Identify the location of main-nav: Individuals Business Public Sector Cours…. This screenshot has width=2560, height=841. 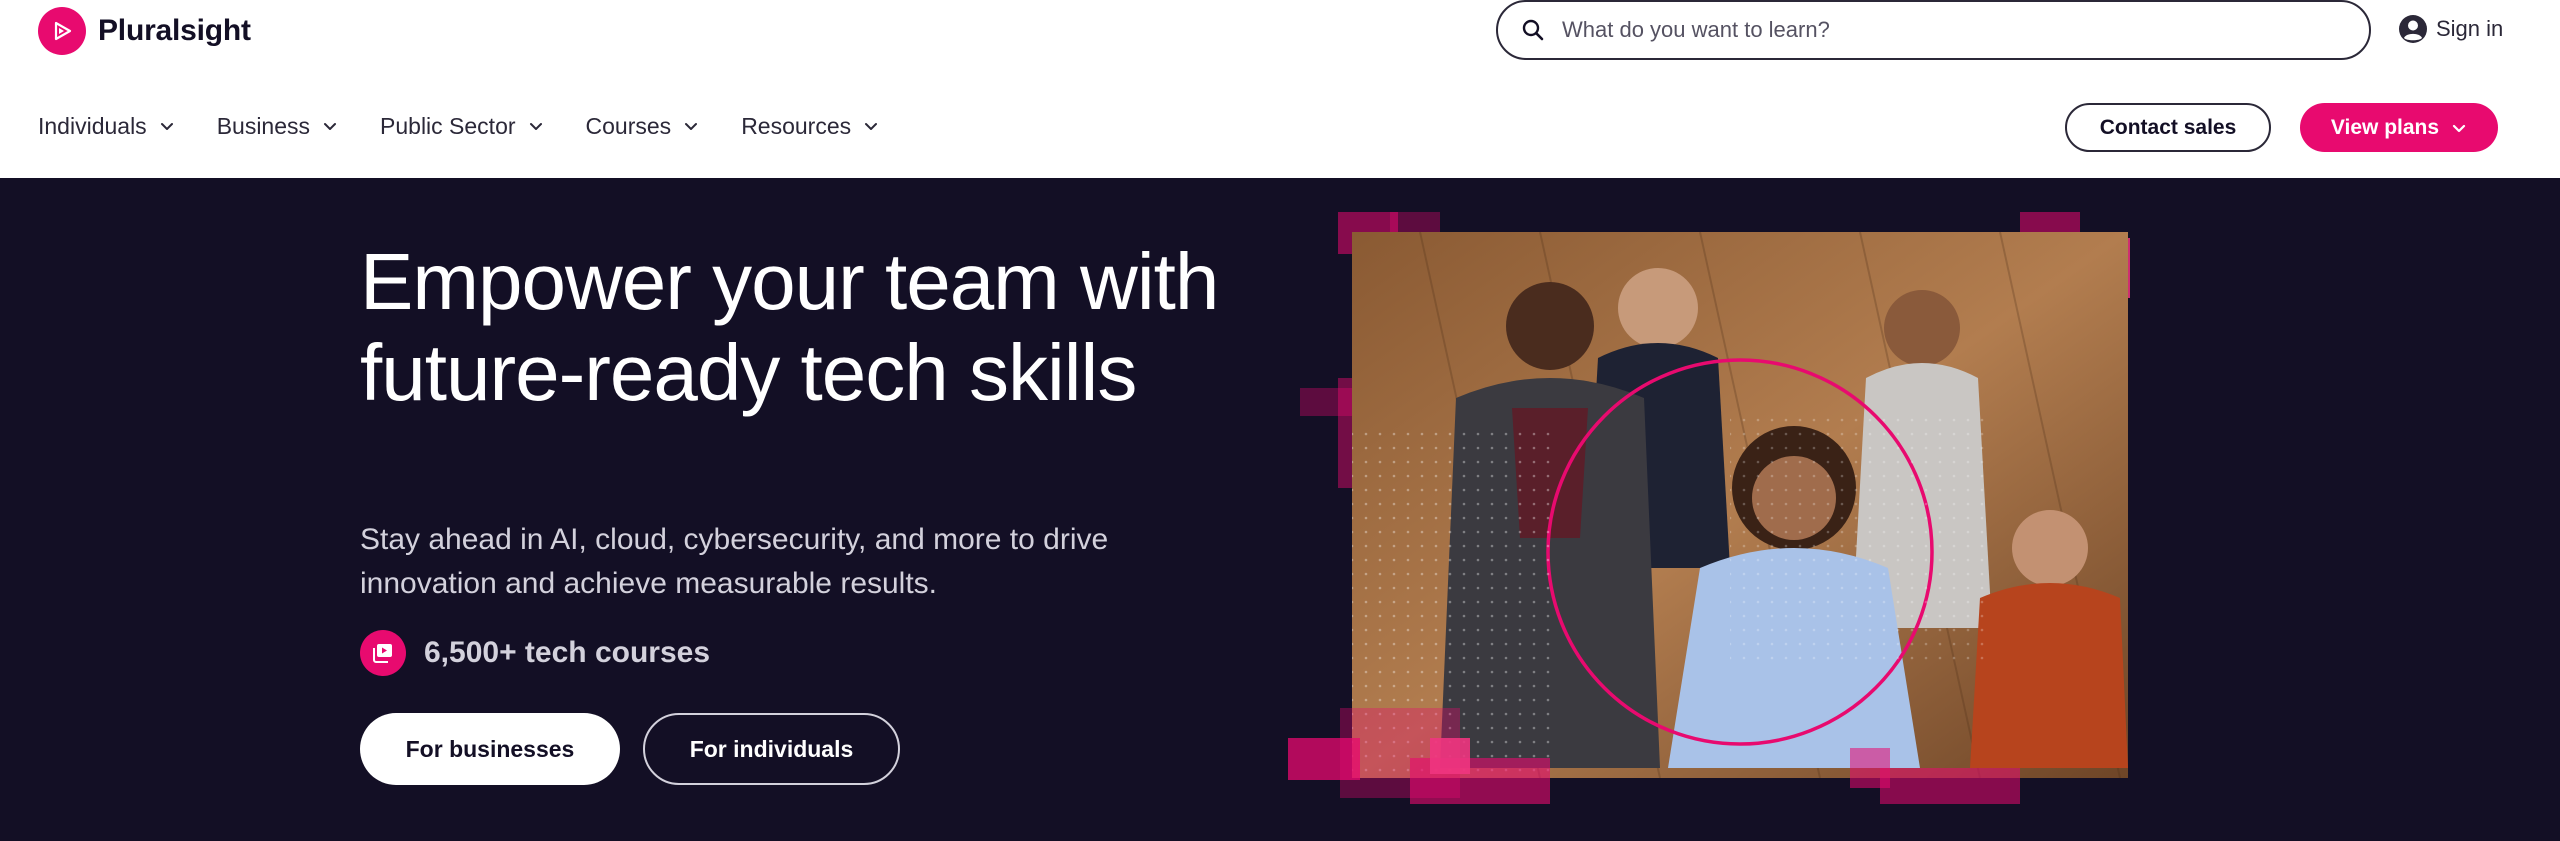
(479, 126).